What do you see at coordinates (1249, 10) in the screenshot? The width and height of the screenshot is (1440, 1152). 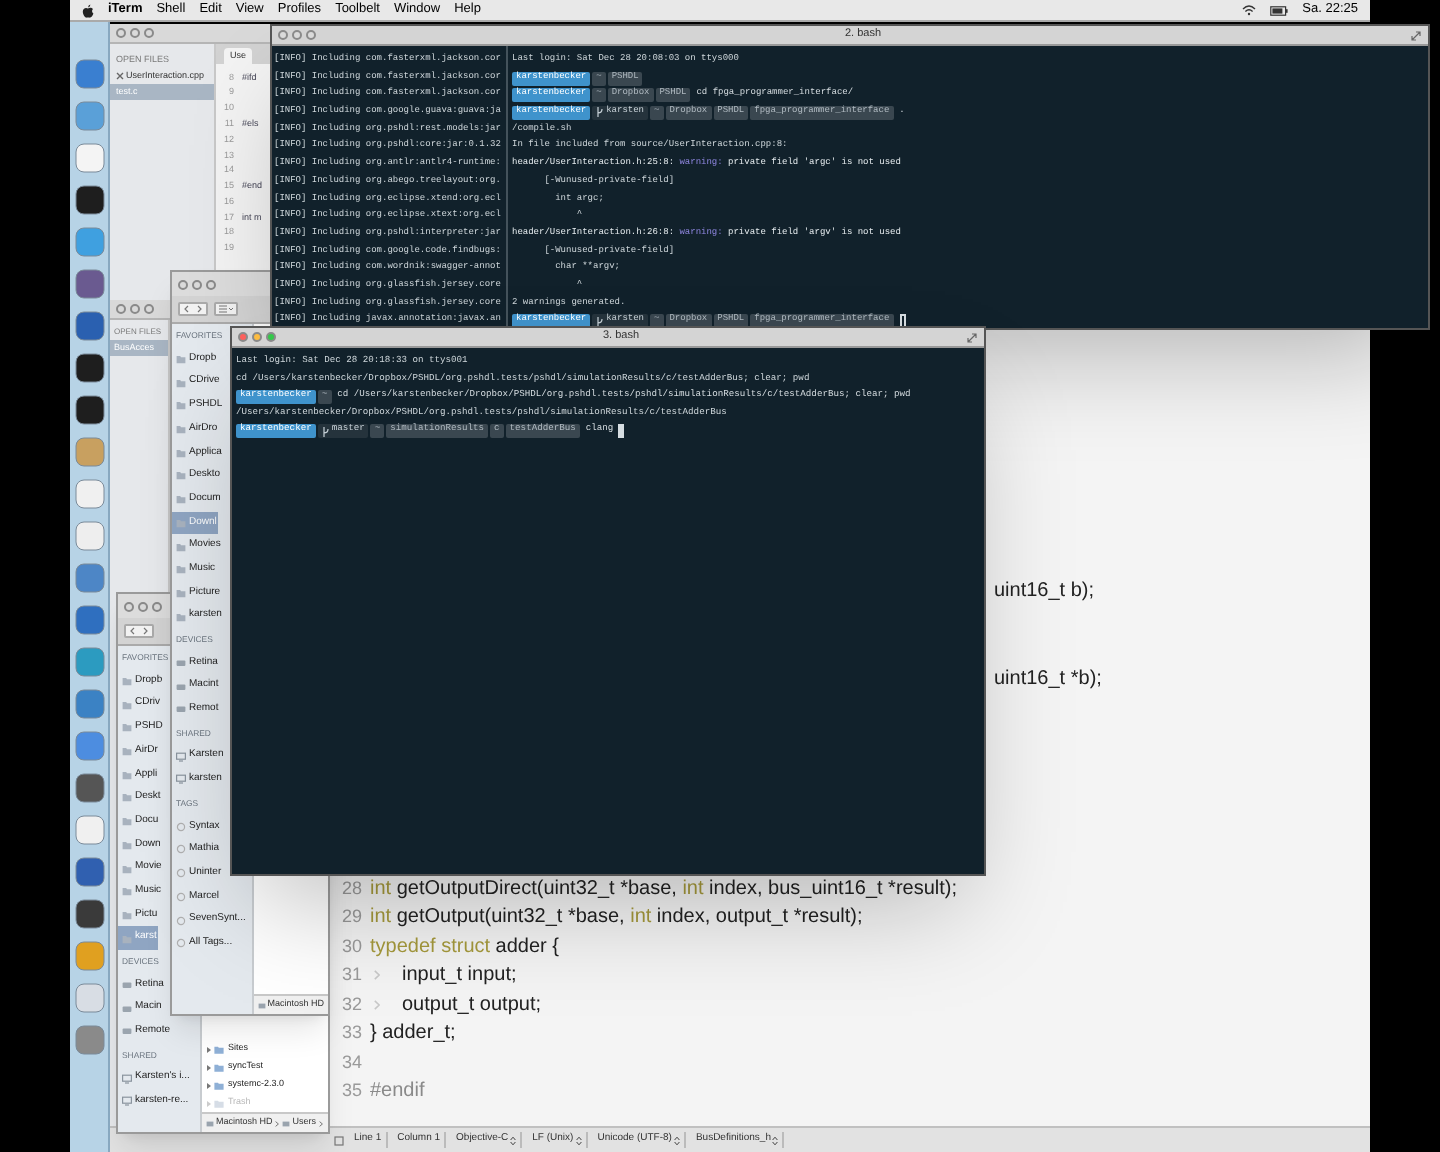 I see `wifi-icon` at bounding box center [1249, 10].